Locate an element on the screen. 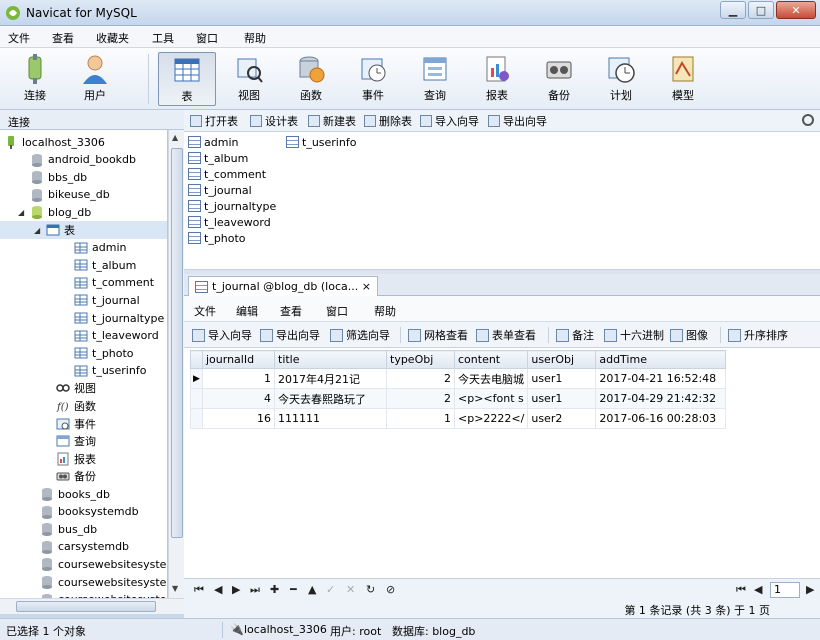 The width and height of the screenshot is (820, 640). first-page-icon: ⏮ is located at coordinates (741, 590).